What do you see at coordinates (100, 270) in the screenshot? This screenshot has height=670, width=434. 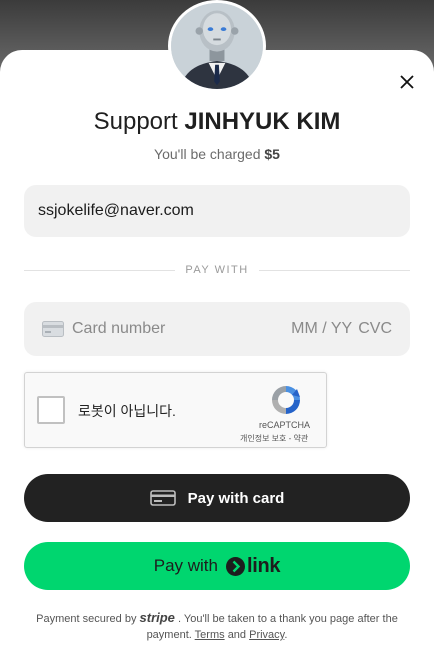 I see `divider-line-left` at bounding box center [100, 270].